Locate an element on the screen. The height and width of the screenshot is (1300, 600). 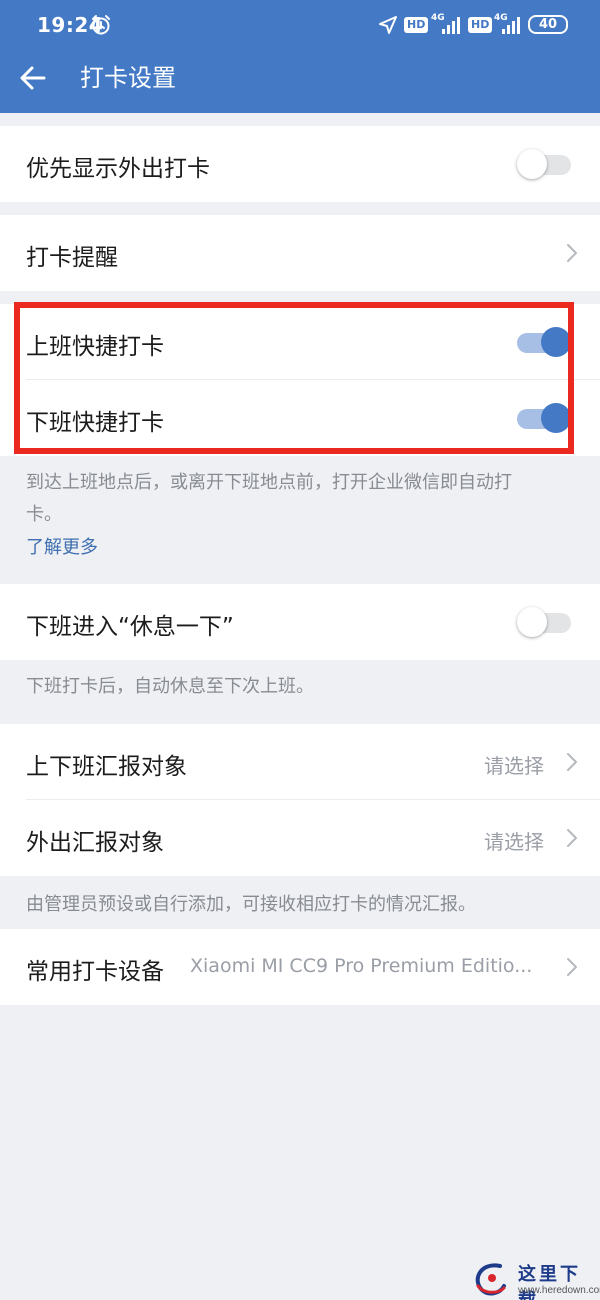
quick-clock-description: 卡。 is located at coordinates (44, 514).